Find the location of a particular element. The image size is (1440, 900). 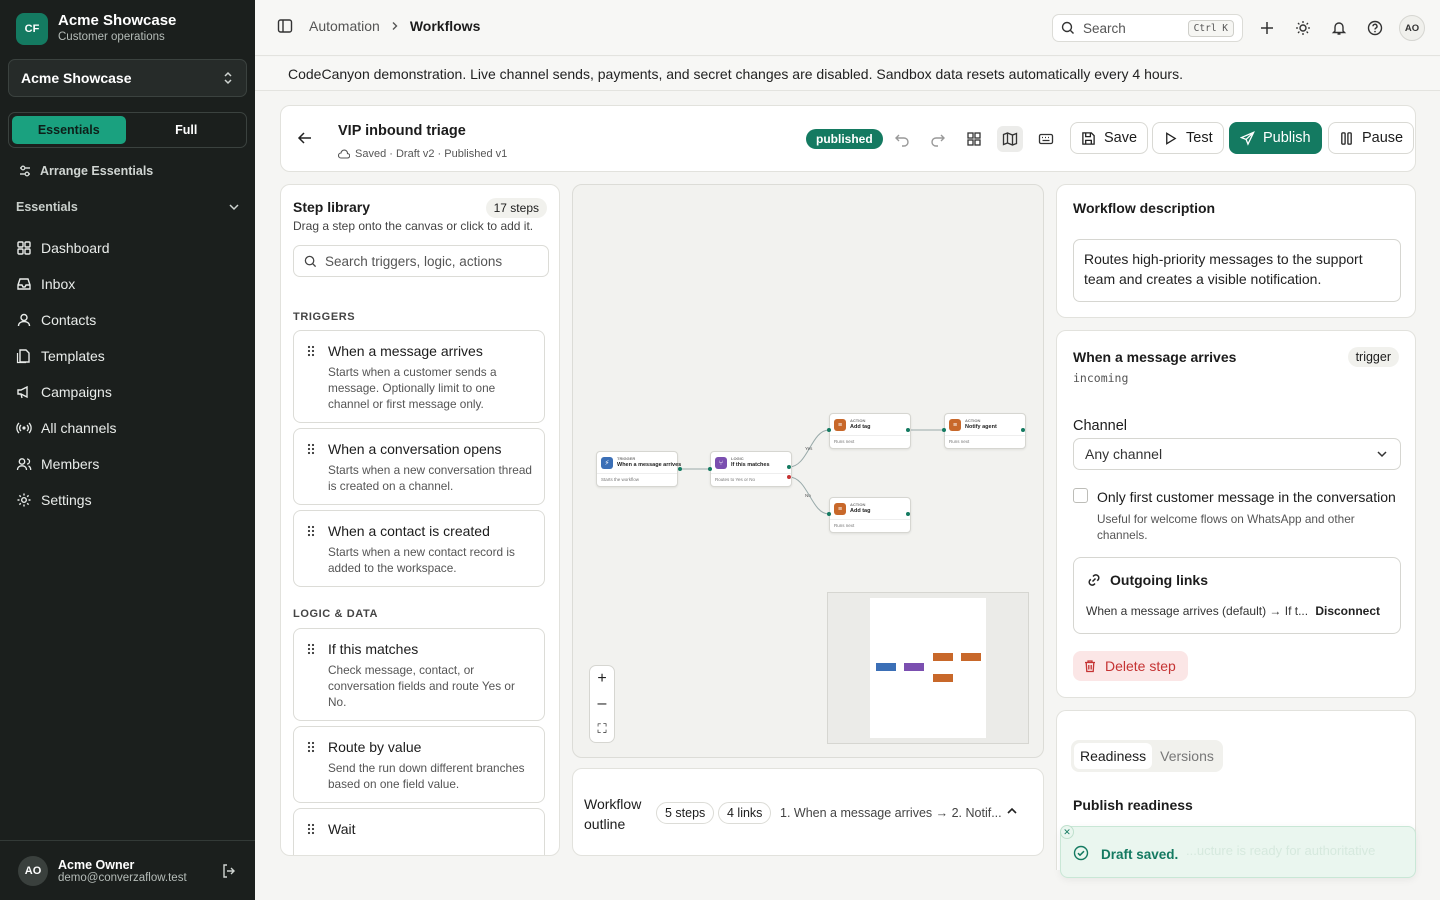

node-desc: Runs next is located at coordinates (844, 525).